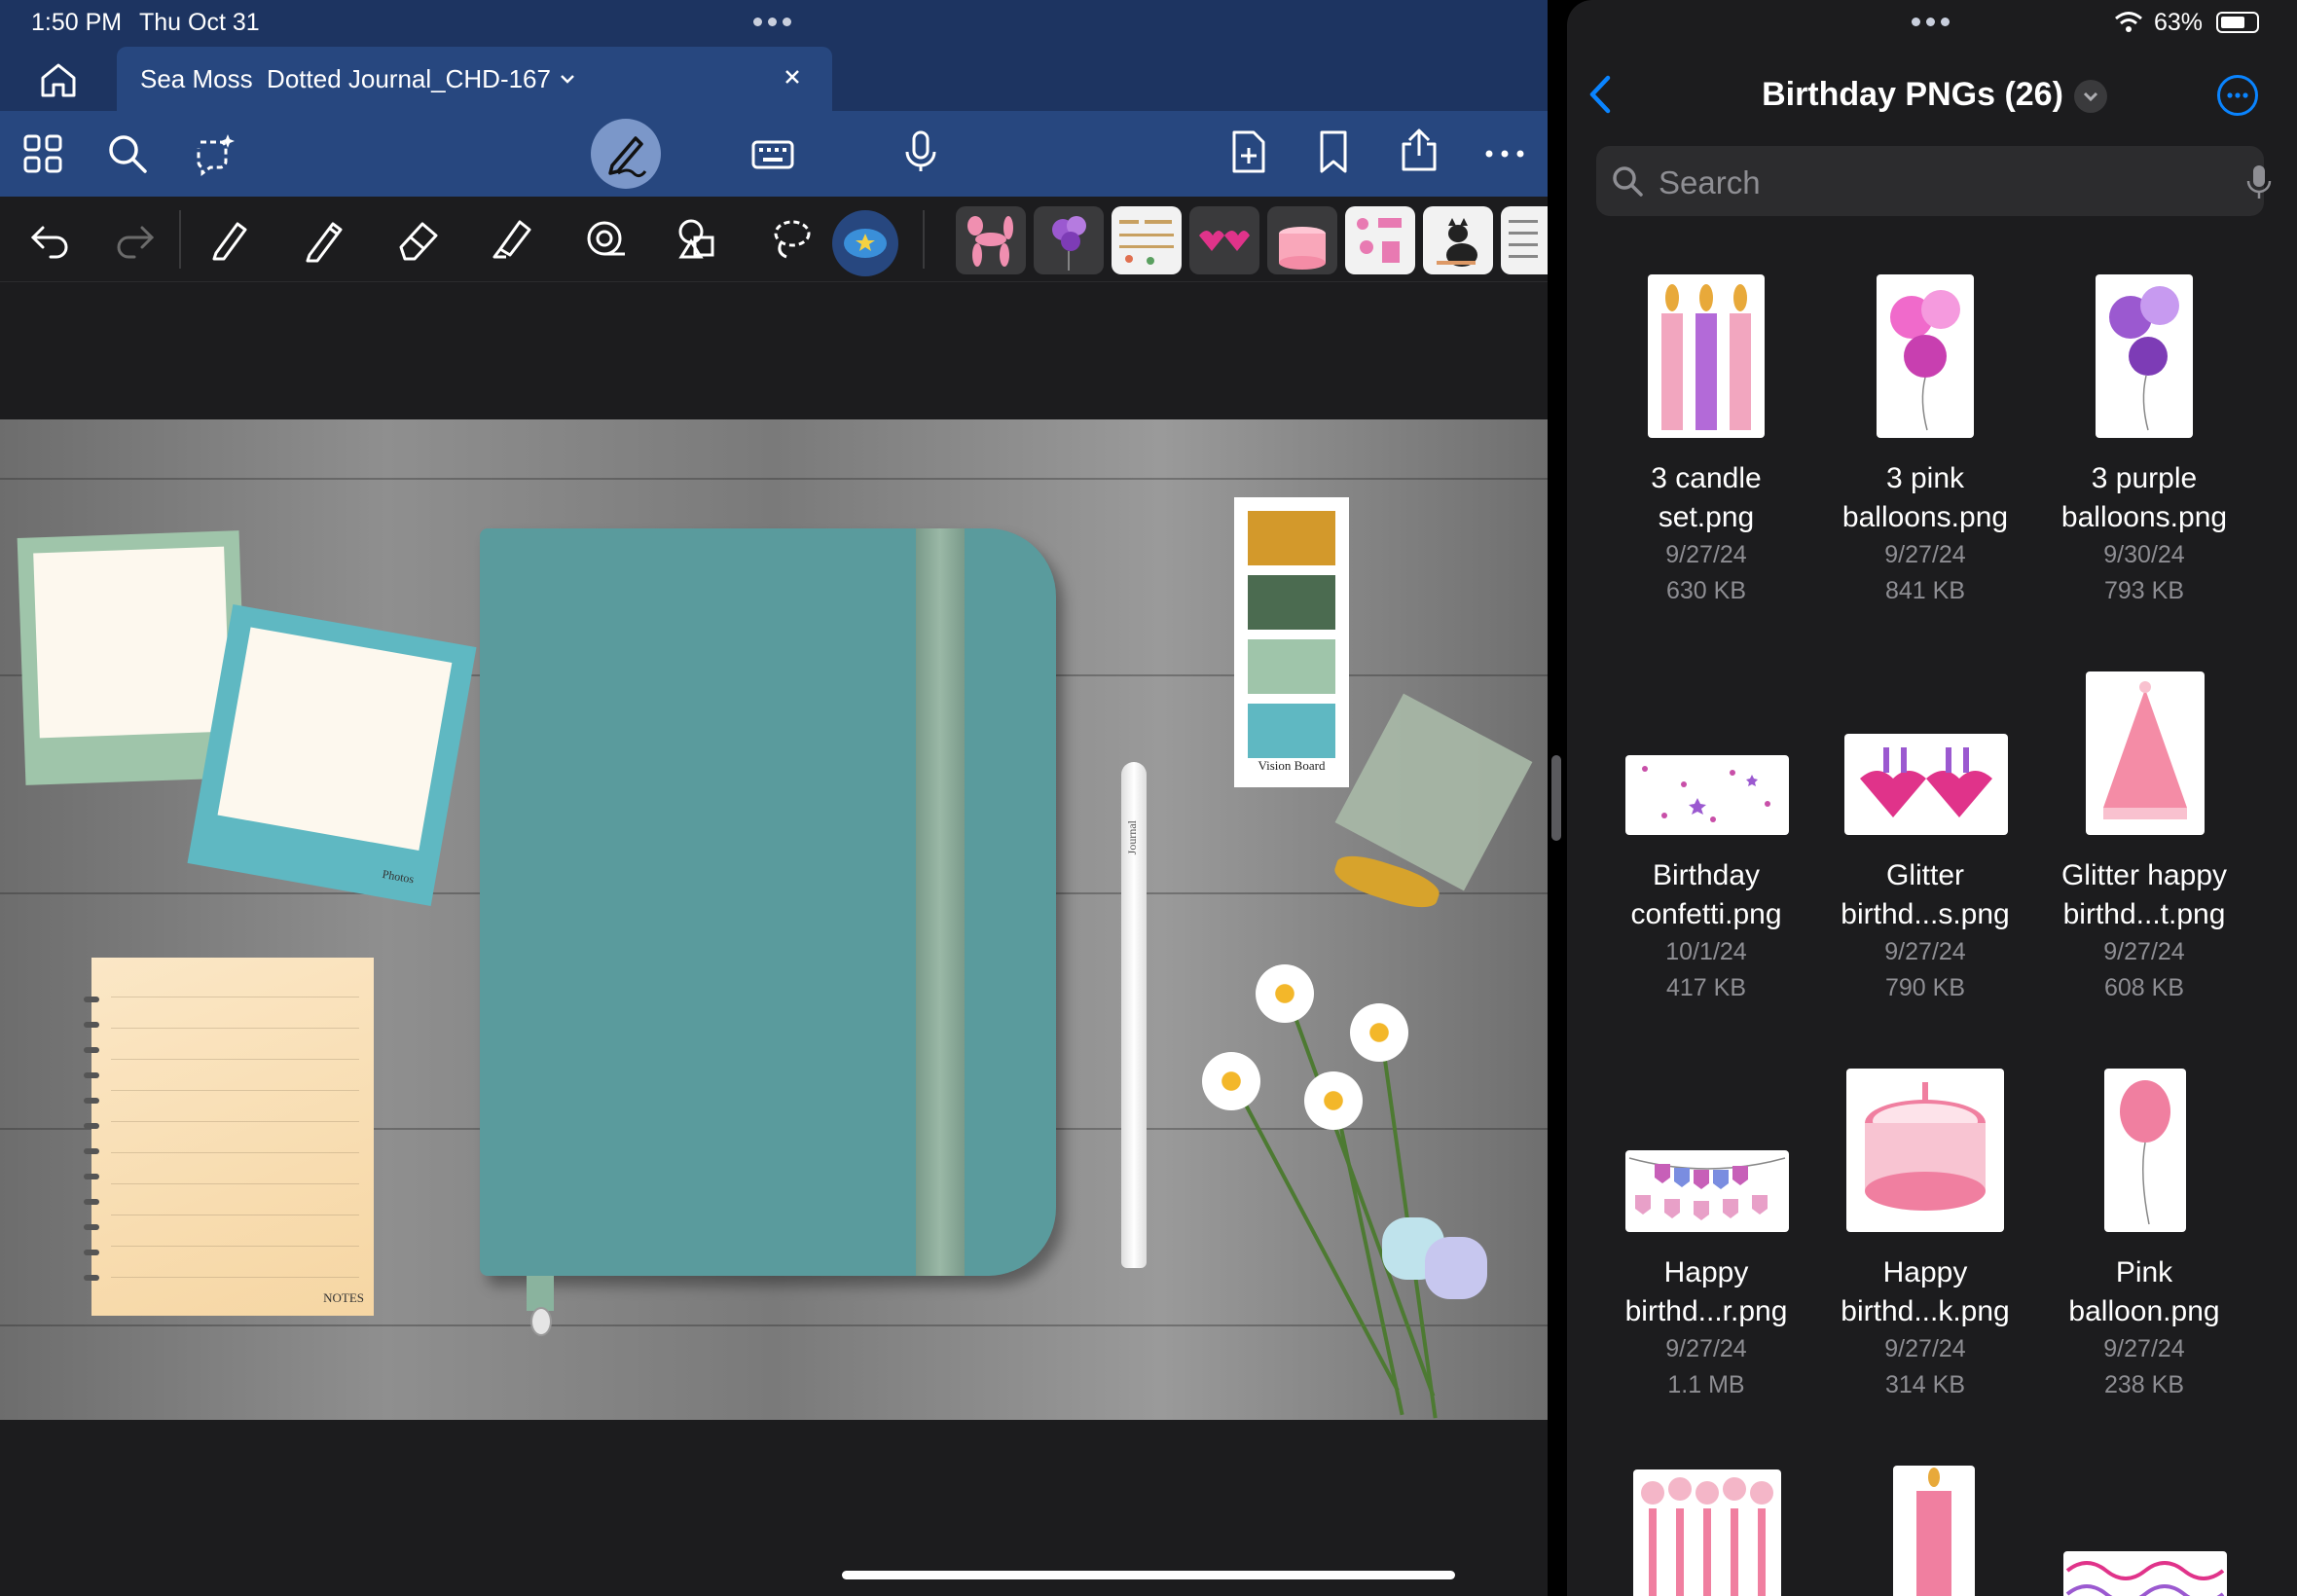 The width and height of the screenshot is (2297, 1596). Describe the element at coordinates (2143, 1384) in the screenshot. I see `file-size: 238 KB` at that location.